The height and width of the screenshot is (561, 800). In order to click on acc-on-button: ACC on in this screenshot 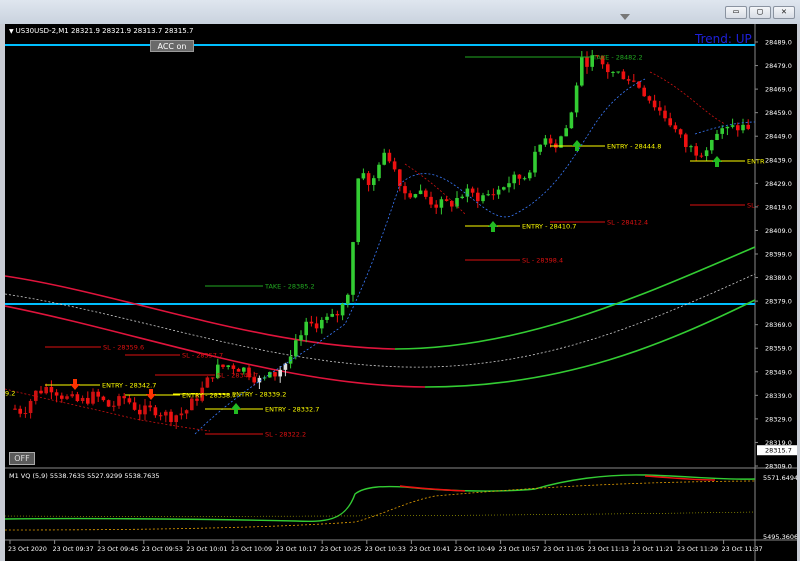, I will do `click(172, 46)`.